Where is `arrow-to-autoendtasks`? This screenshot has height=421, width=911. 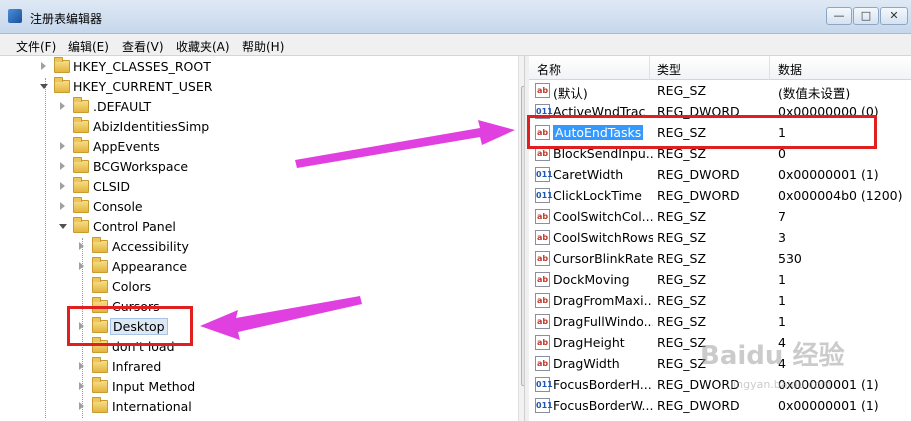
arrow-to-autoendtasks is located at coordinates (405, 144).